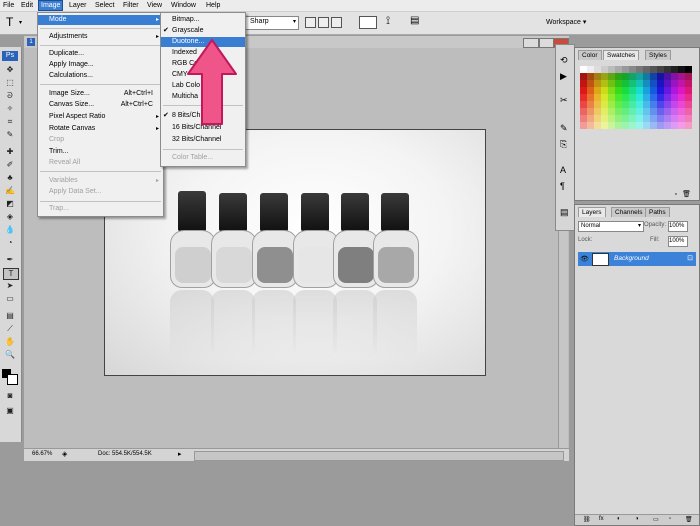 This screenshot has height=526, width=700. I want to click on character-panel-icon: A, so click(563, 170).